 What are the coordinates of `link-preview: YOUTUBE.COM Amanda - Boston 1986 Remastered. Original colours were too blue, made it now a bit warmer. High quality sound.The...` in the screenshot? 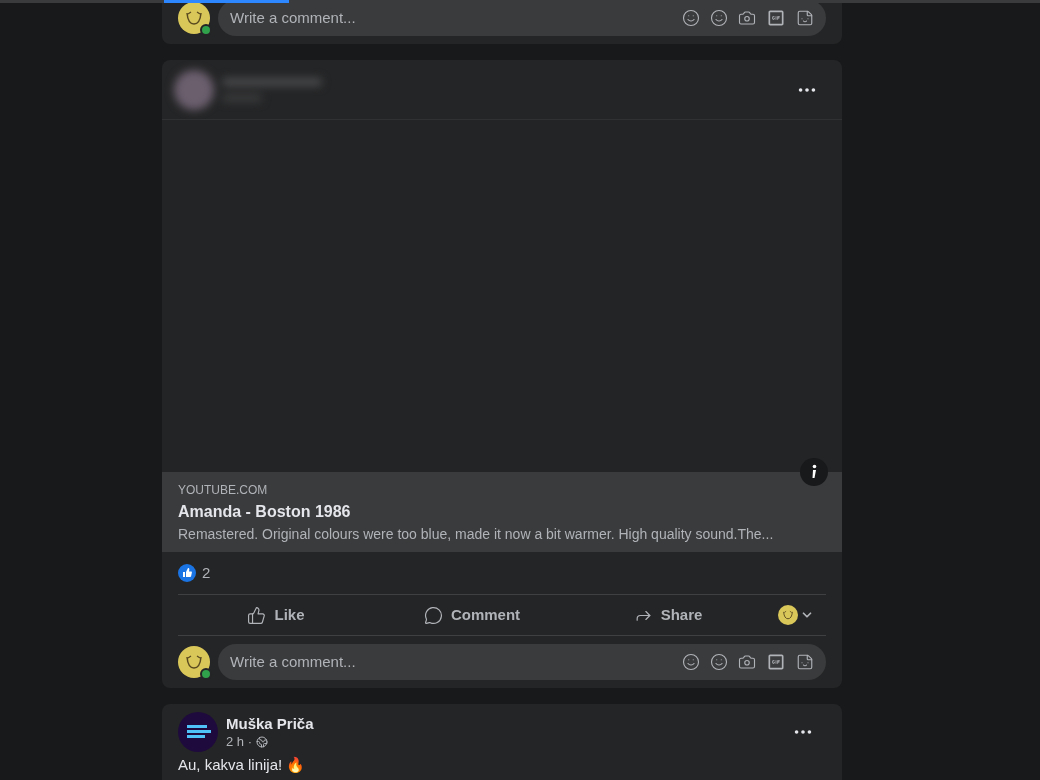 It's located at (502, 512).